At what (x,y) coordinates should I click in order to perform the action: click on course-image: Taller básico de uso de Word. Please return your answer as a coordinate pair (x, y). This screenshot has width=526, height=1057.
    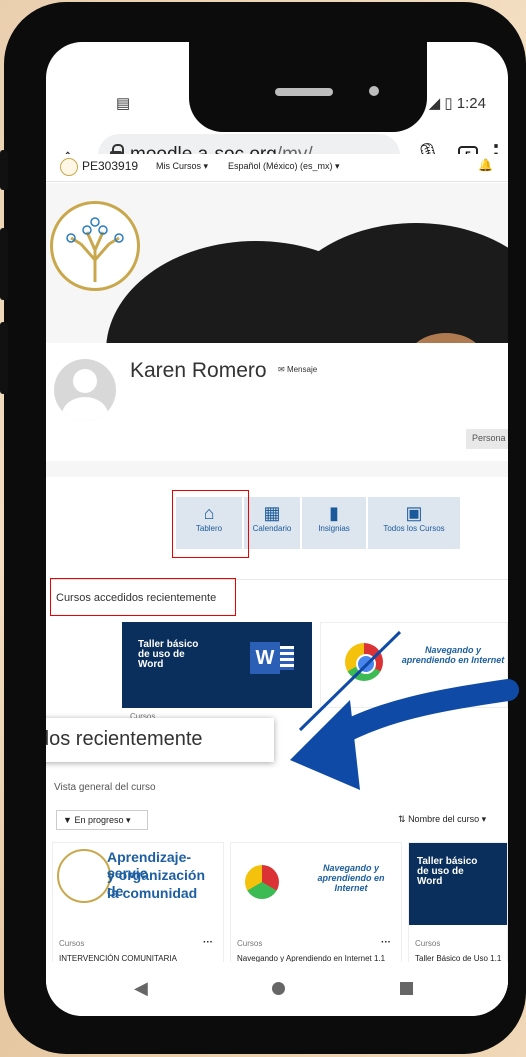
    Looking at the image, I should click on (458, 884).